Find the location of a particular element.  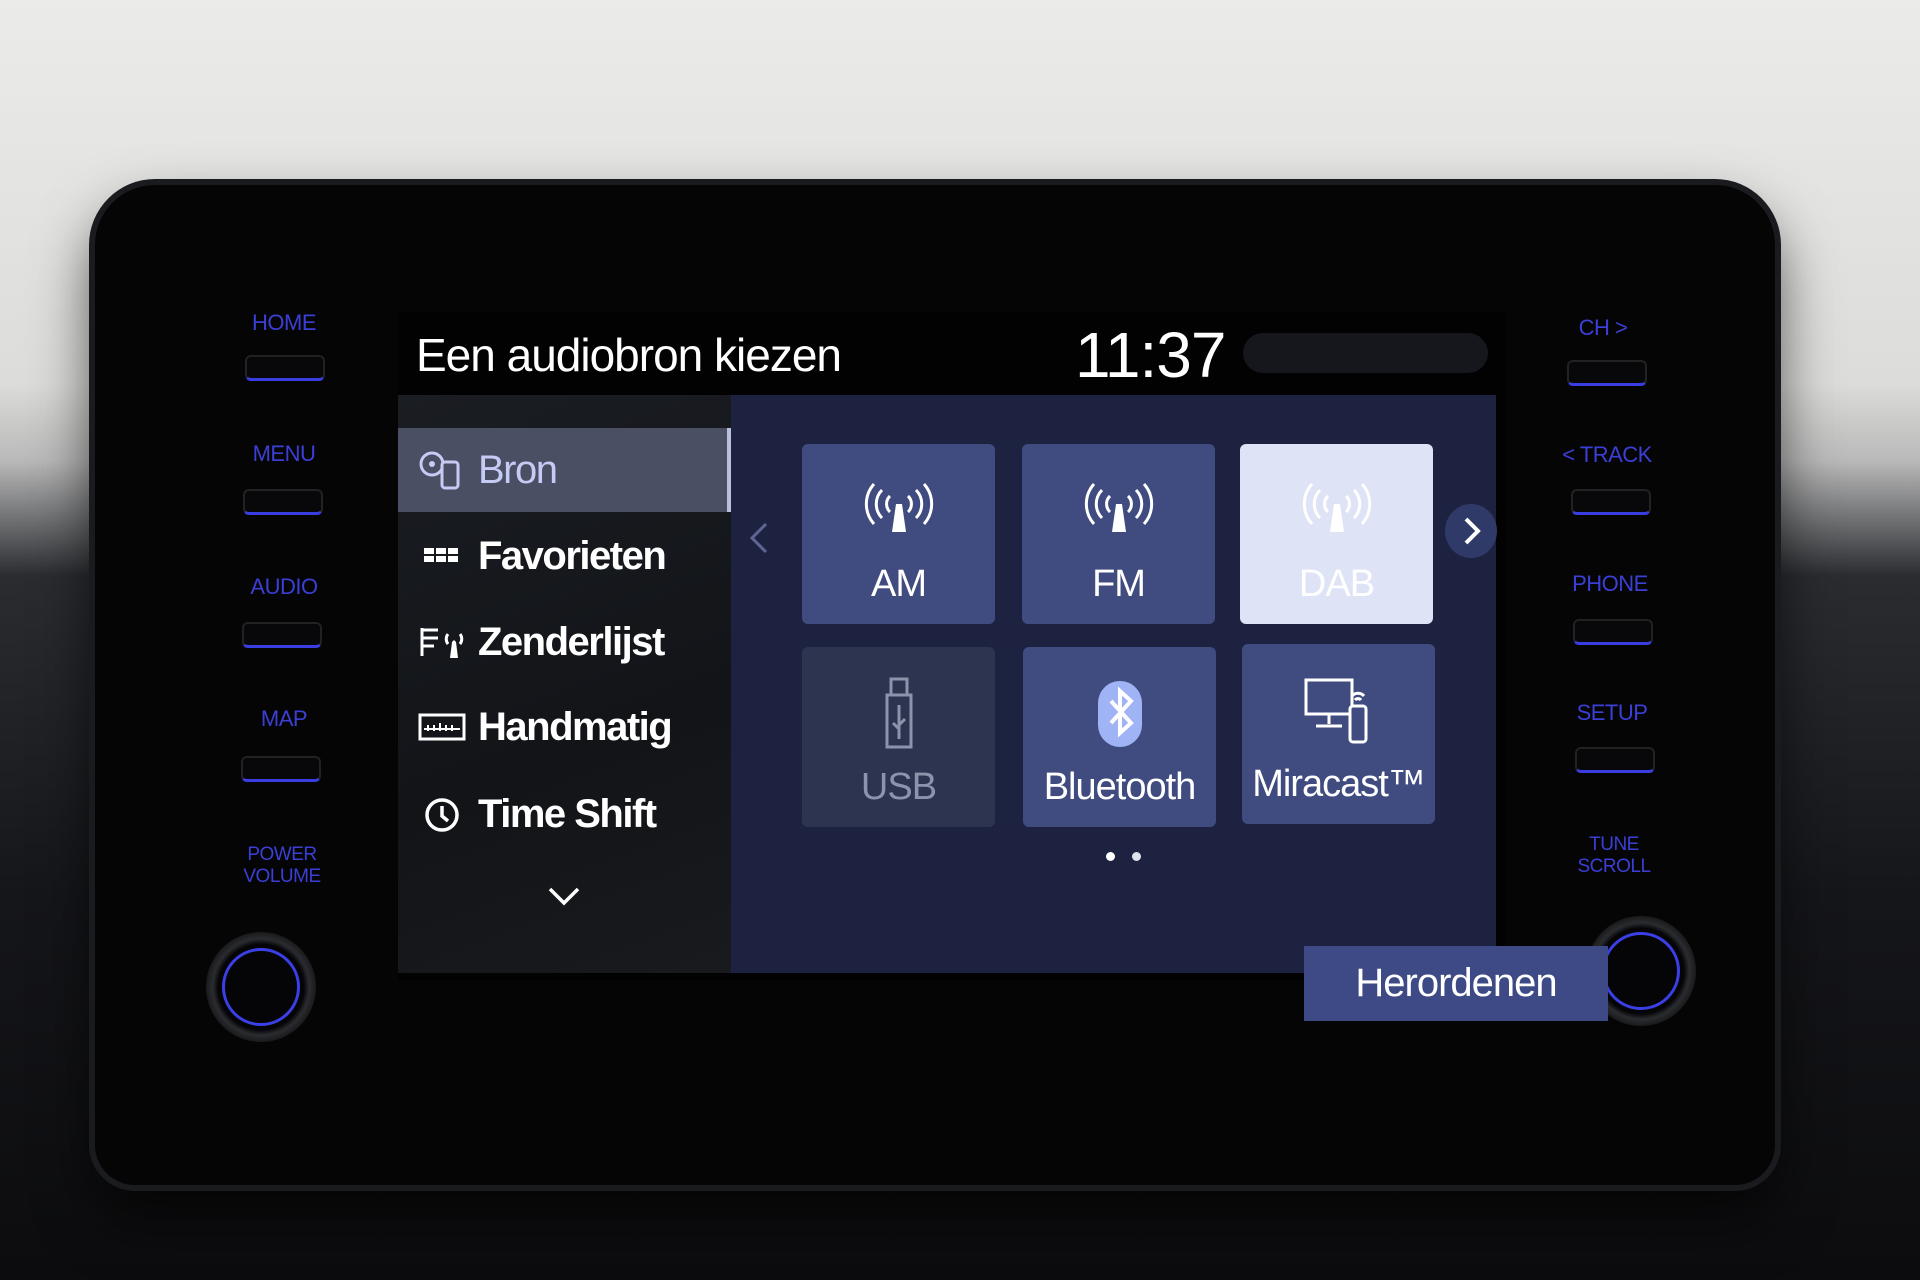

source-tile-fm: FM is located at coordinates (1118, 534).